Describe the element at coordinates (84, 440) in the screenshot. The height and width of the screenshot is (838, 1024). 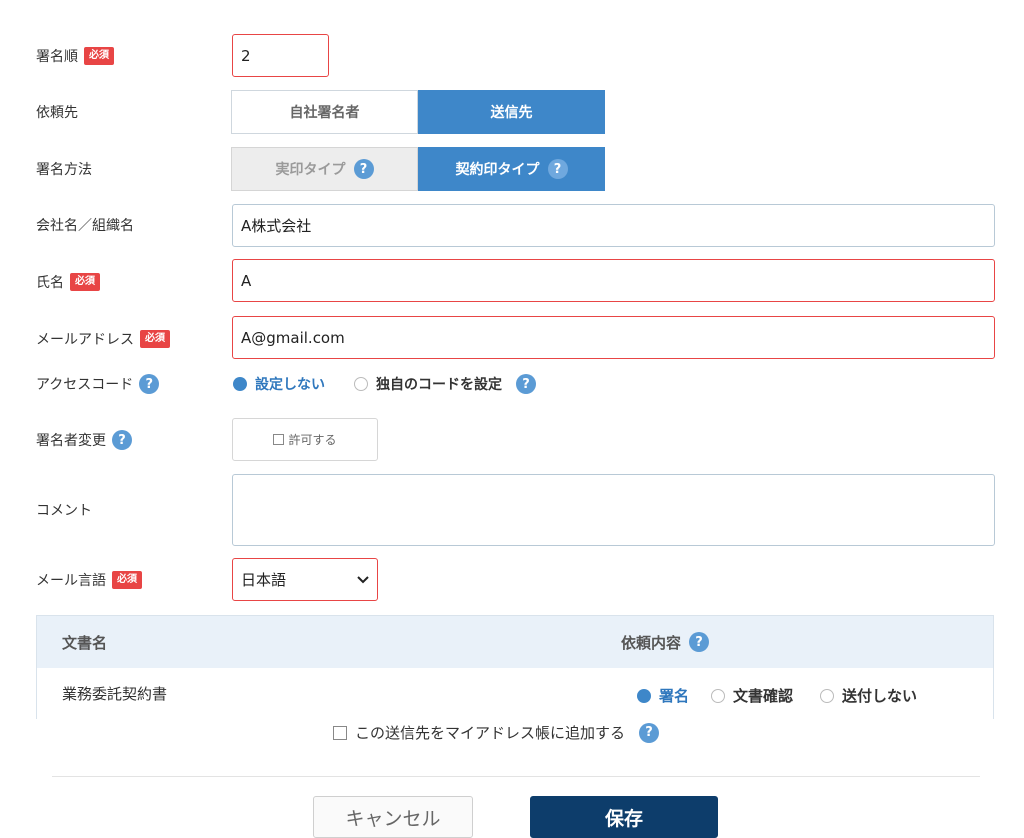
I see `signer-change-label: 署名者変更 ?` at that location.